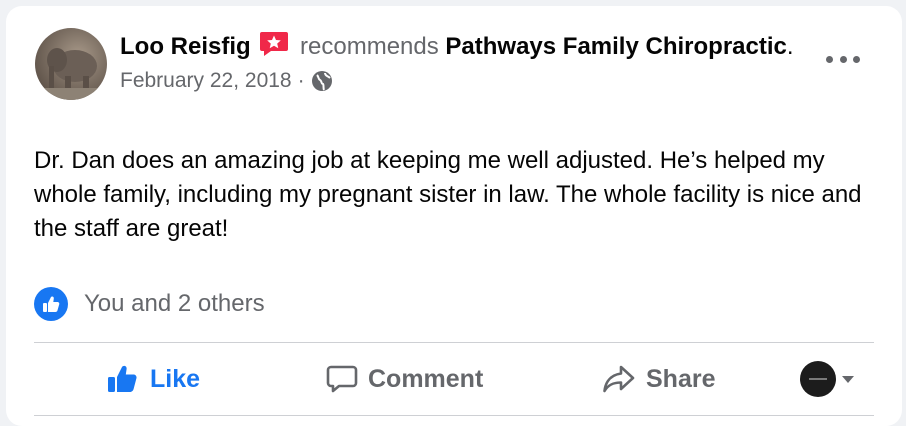 This screenshot has width=906, height=426. Describe the element at coordinates (369, 46) in the screenshot. I see `recommends-text: recommends` at that location.